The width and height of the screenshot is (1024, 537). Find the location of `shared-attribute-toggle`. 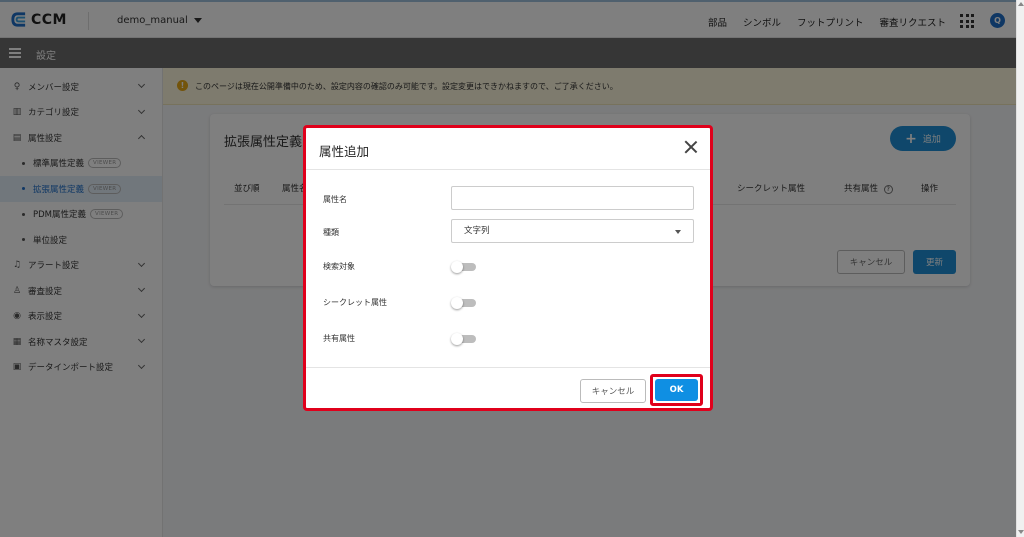

shared-attribute-toggle is located at coordinates (463, 339).